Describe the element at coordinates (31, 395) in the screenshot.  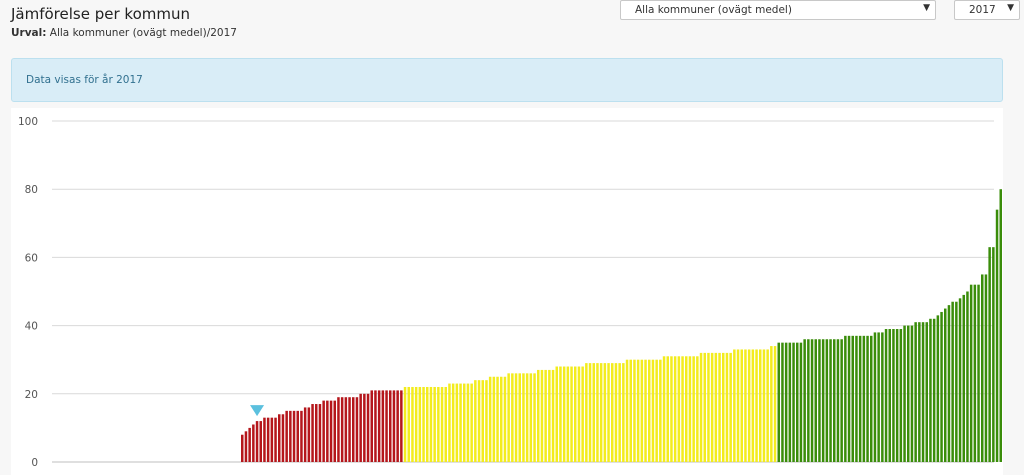
I see `y-tick-label: 20` at that location.